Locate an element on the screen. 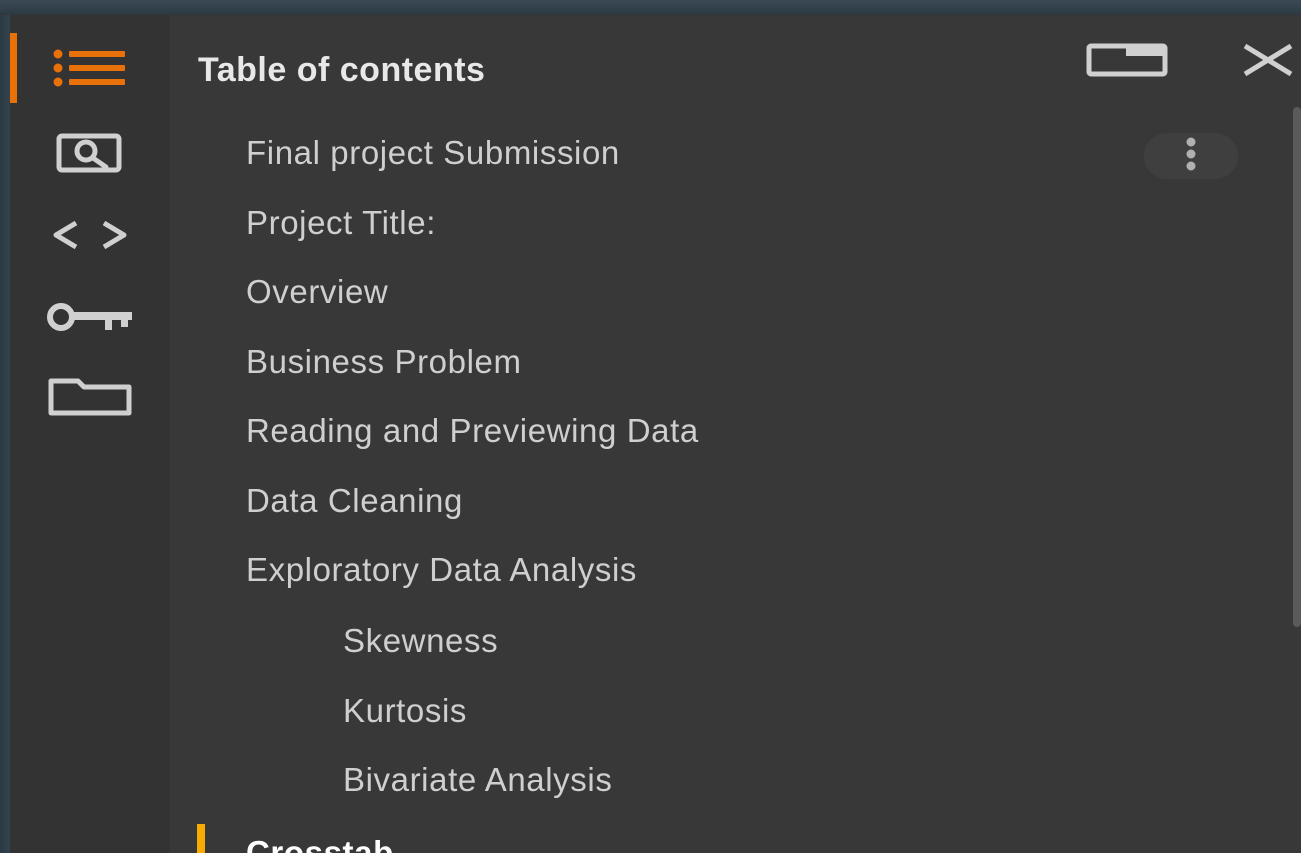 The width and height of the screenshot is (1301, 853). more-options-button is located at coordinates (1191, 156).